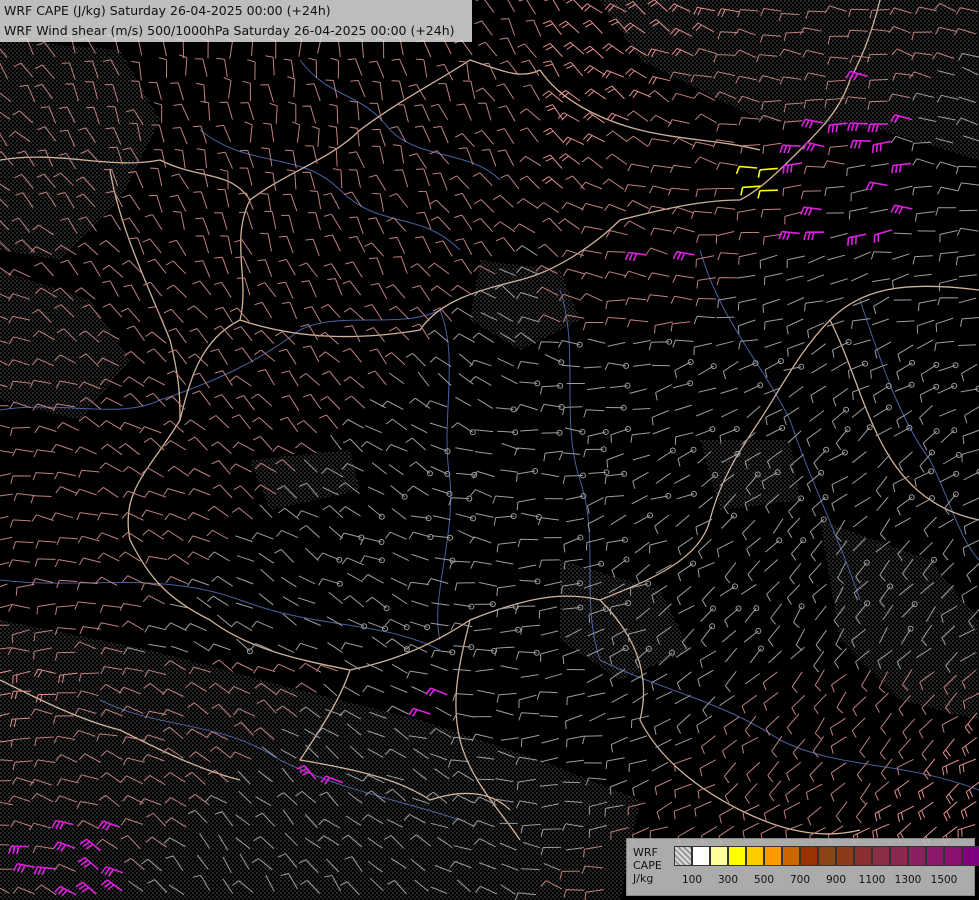 The image size is (979, 900). Describe the element at coordinates (728, 880) in the screenshot. I see `legend-tick-label: 300` at that location.